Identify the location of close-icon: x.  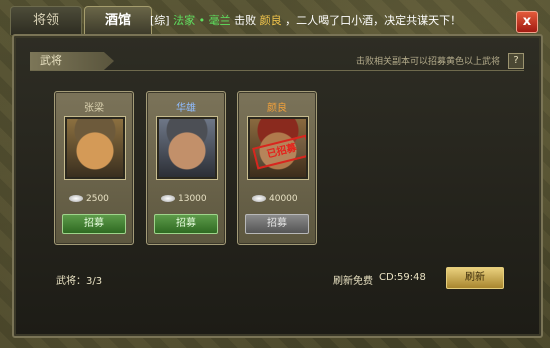
(527, 22).